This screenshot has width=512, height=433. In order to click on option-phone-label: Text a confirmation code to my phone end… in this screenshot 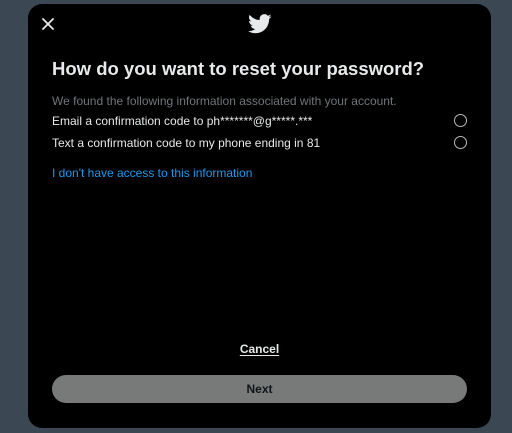, I will do `click(186, 143)`.